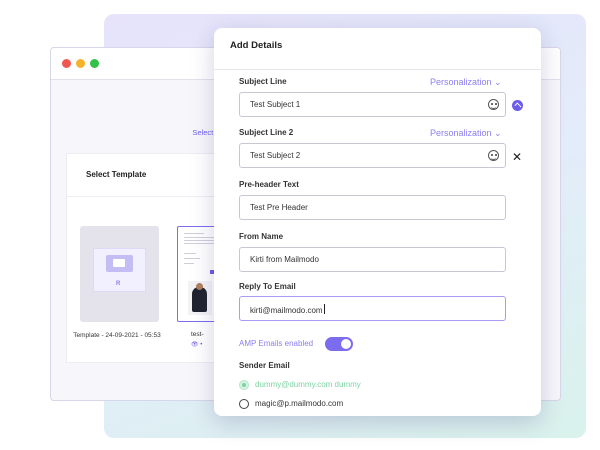  What do you see at coordinates (94, 63) in the screenshot?
I see `window-maximize-dot` at bounding box center [94, 63].